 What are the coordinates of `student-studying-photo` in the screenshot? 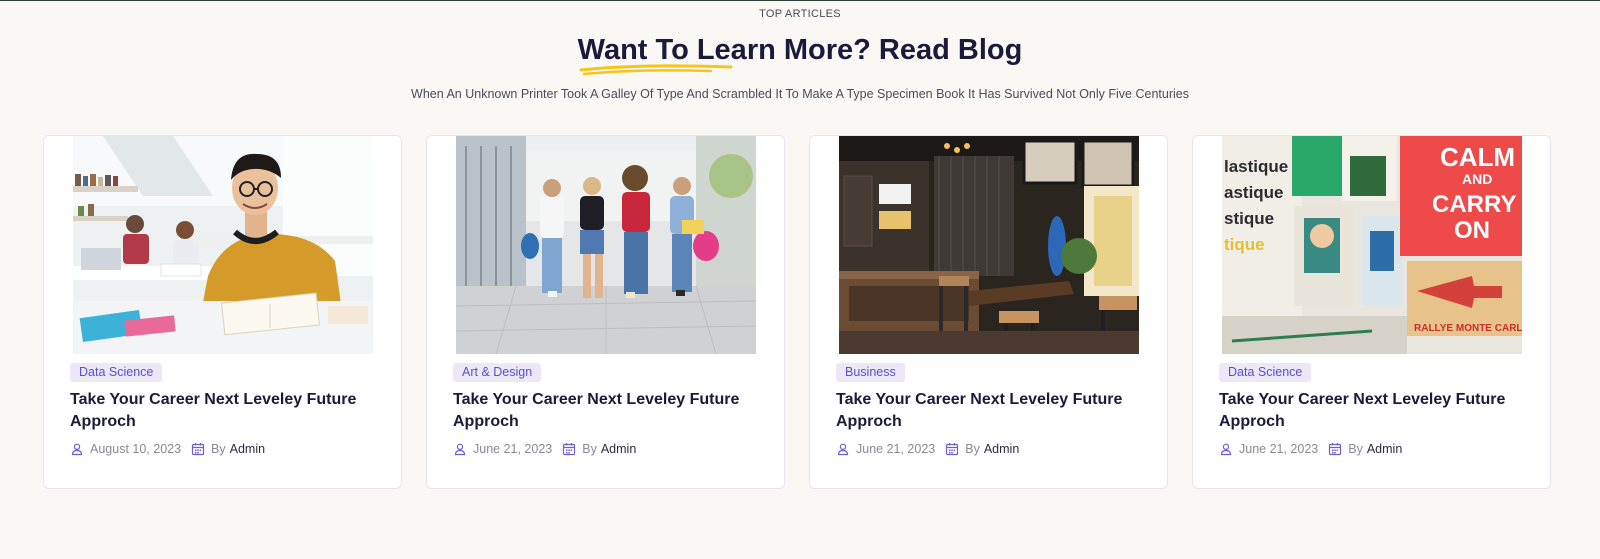 It's located at (223, 245).